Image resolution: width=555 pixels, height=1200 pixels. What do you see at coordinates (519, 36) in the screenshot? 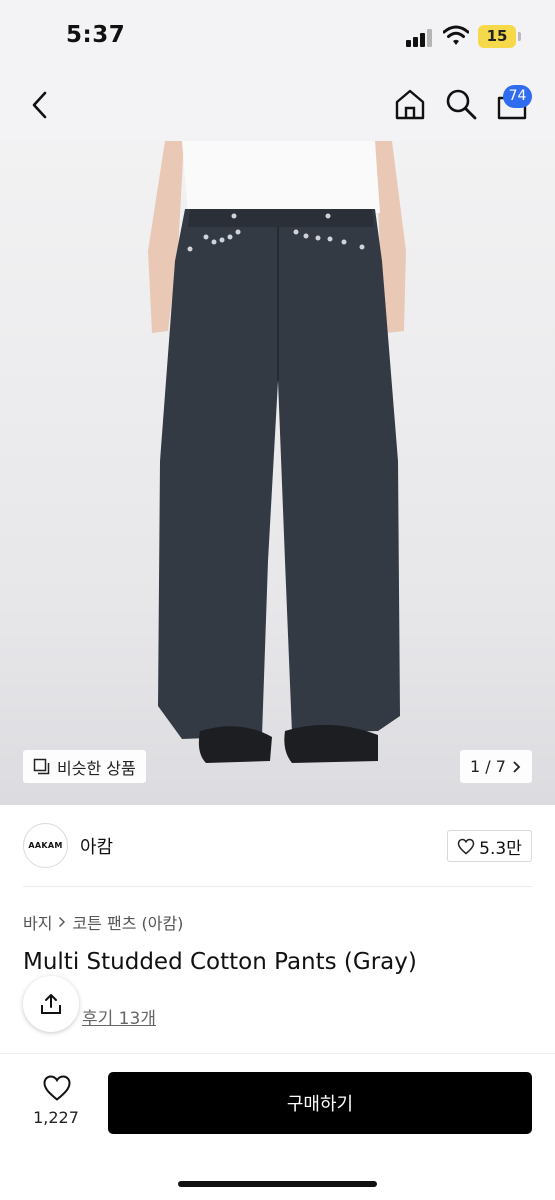
I see `battery-cap` at bounding box center [519, 36].